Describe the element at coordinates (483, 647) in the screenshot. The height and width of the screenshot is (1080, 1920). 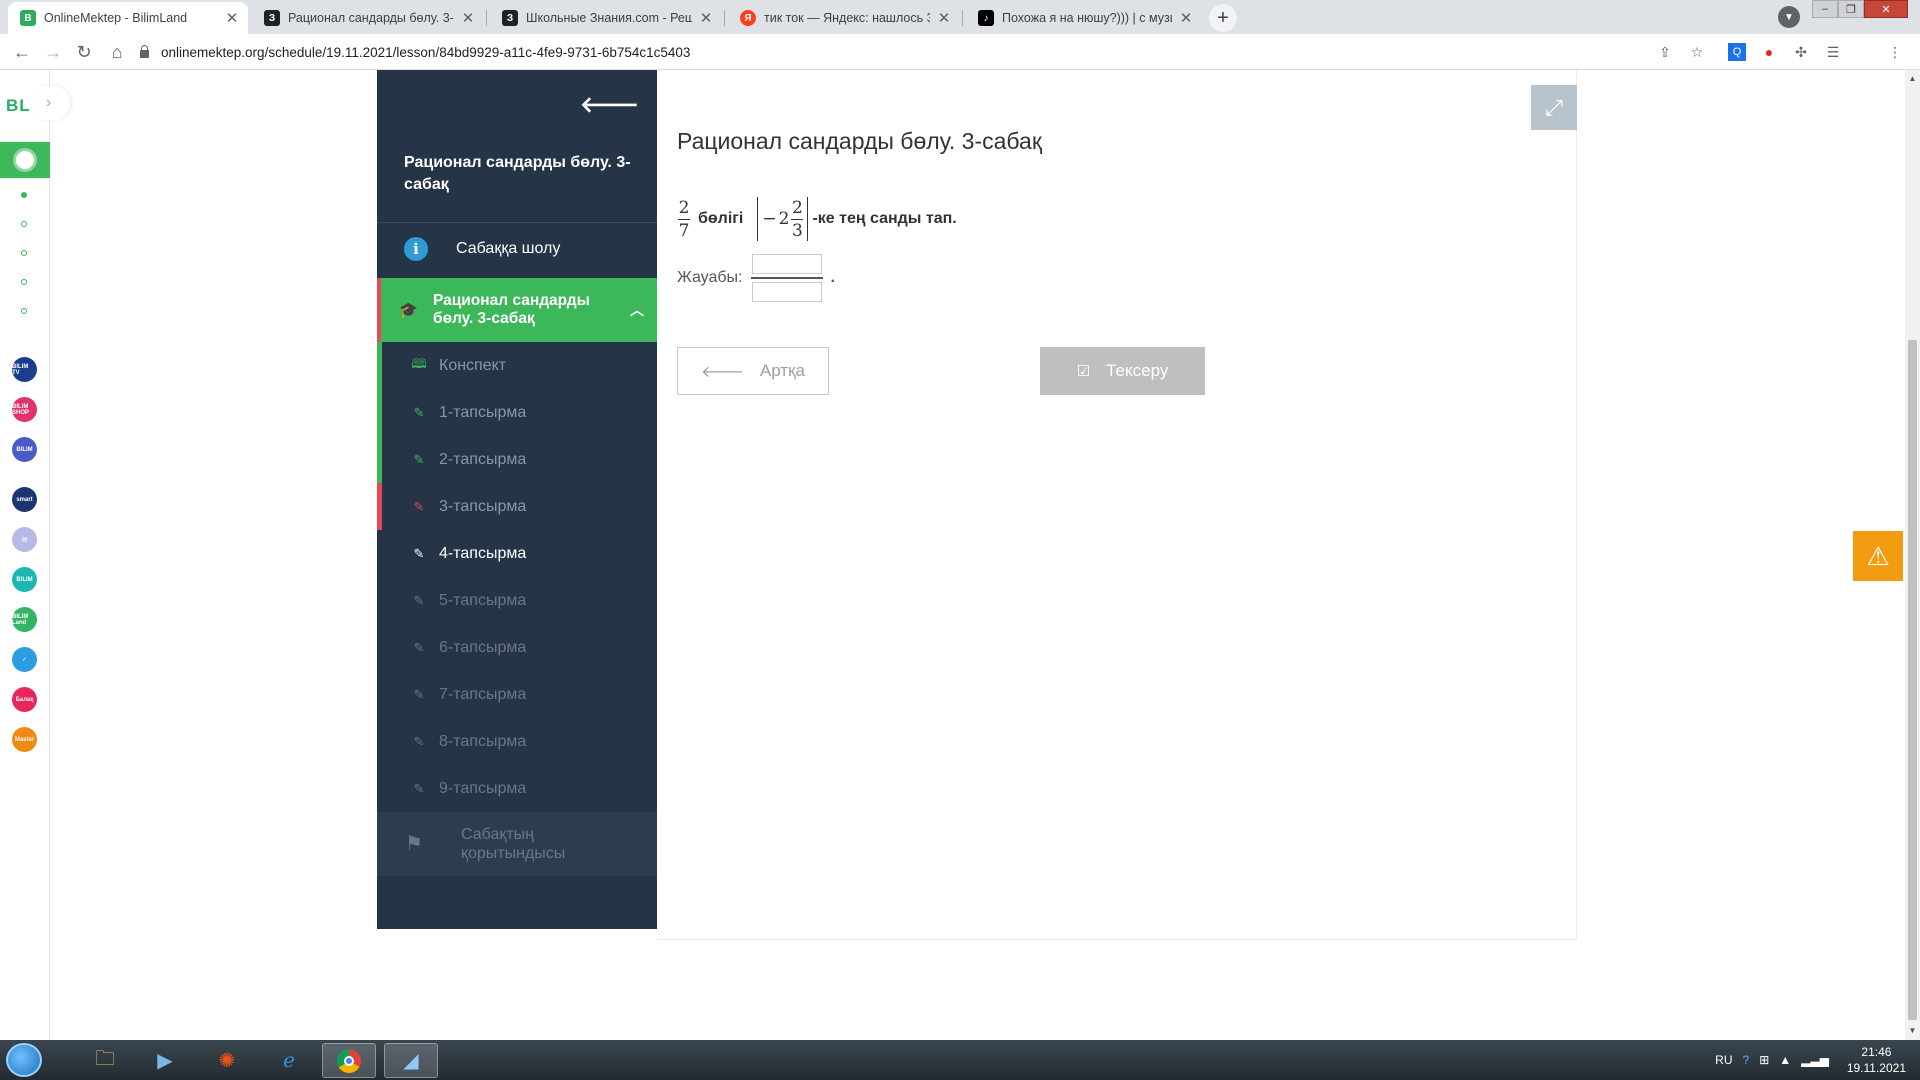
I see `sidebar-subitem-label: 6-тапсырма` at that location.